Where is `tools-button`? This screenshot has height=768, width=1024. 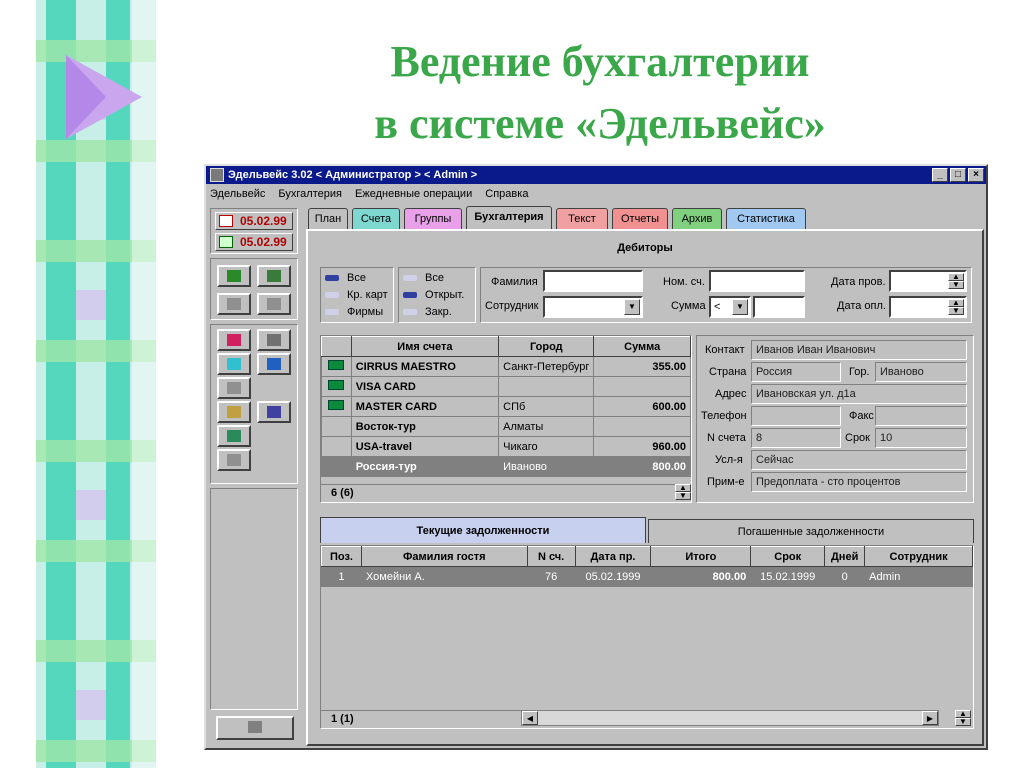
tools-button is located at coordinates (274, 340).